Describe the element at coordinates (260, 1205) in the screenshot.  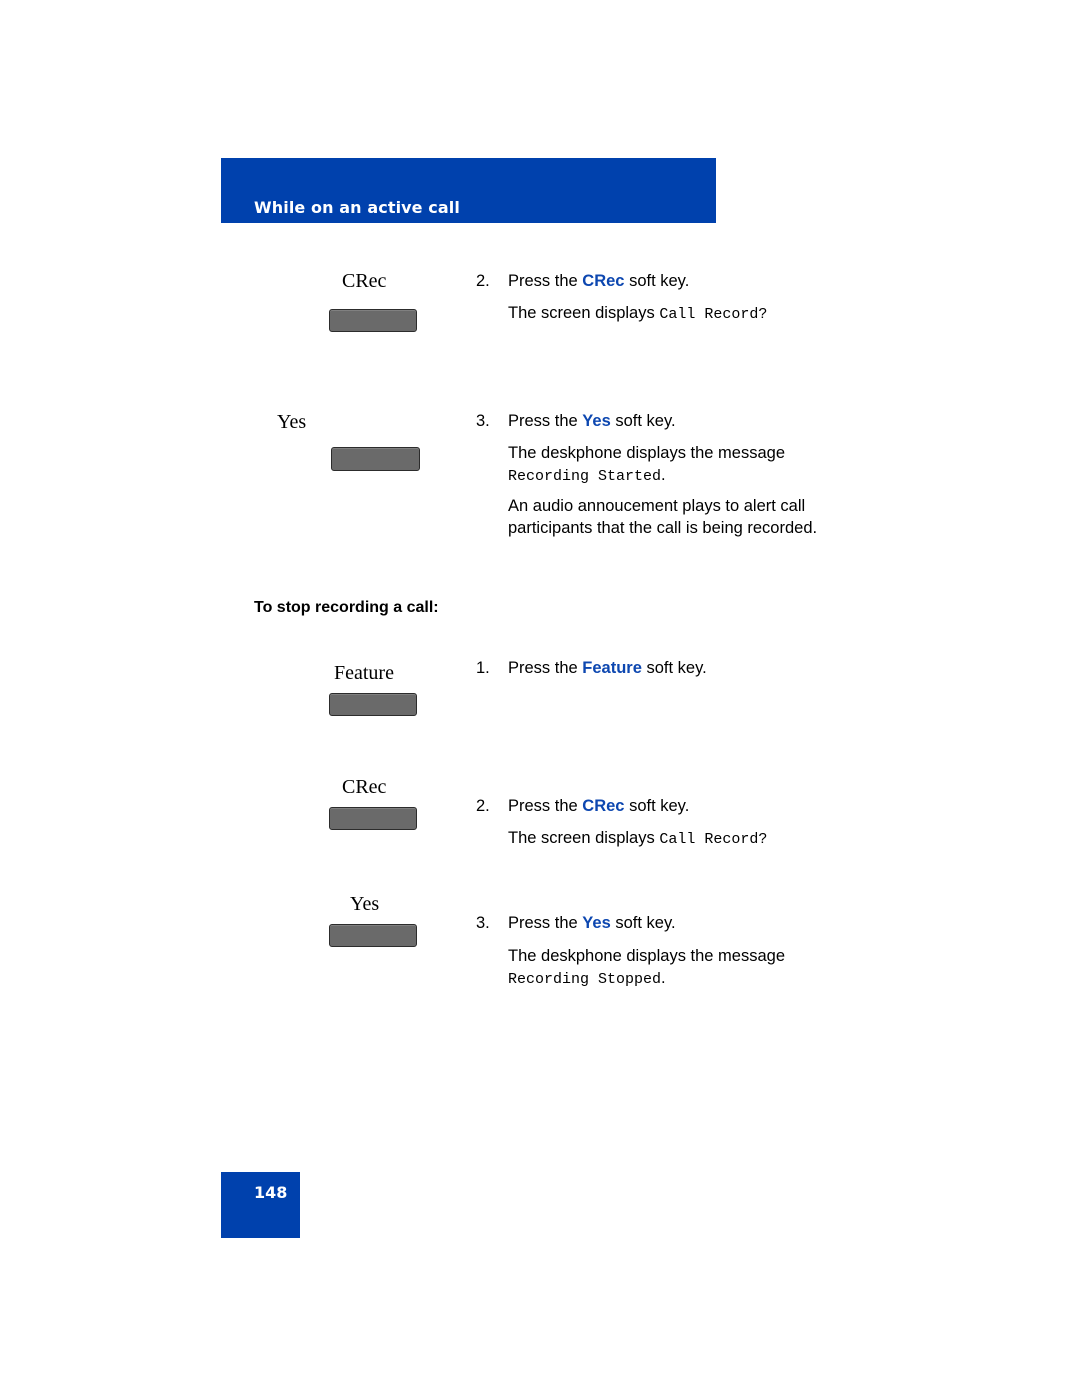
I see `page-number-box: 148` at that location.